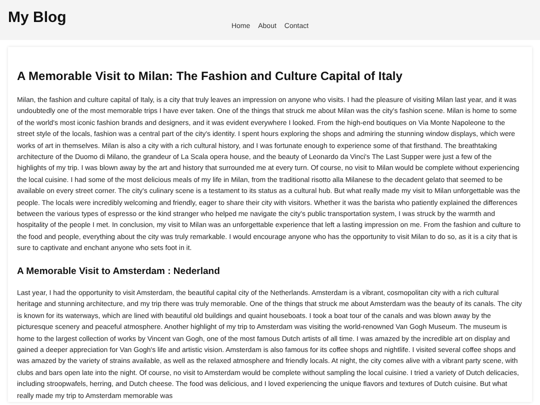 The image size is (540, 405). What do you see at coordinates (210, 76) in the screenshot?
I see `post-title: A Memorable Visit to Milan: The Fashion and Culture Capital of Italy` at bounding box center [210, 76].